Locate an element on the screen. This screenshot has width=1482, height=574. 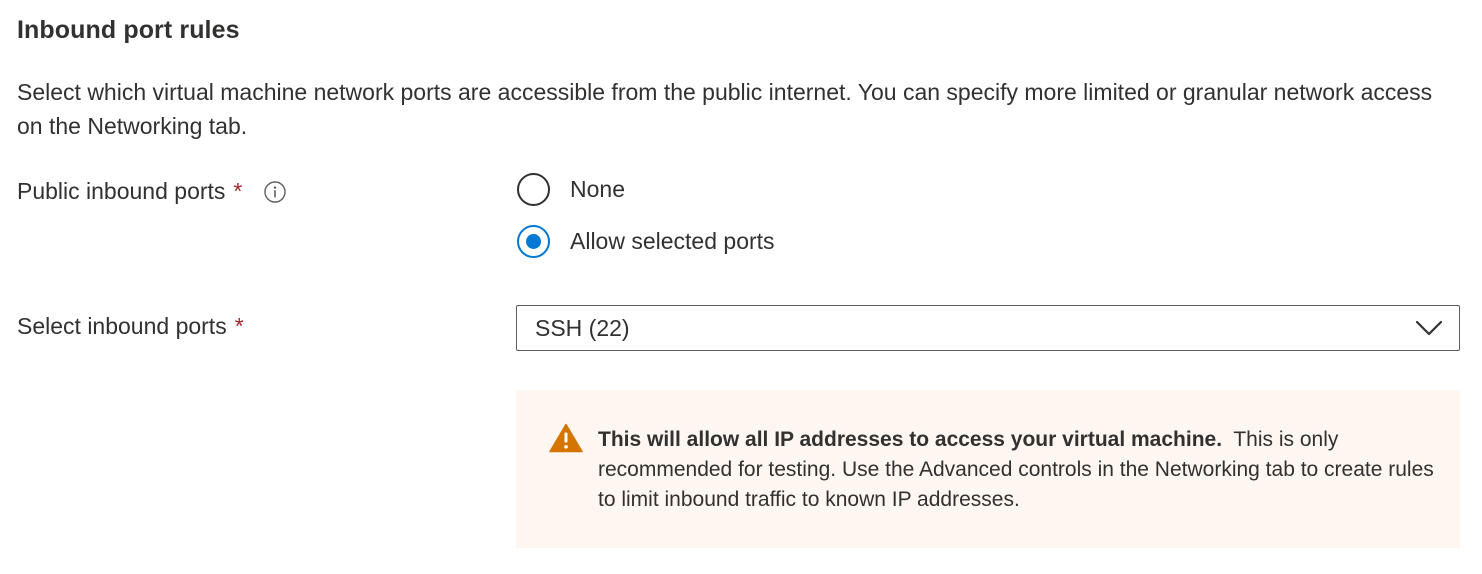
chevron-down-icon is located at coordinates (1429, 328).